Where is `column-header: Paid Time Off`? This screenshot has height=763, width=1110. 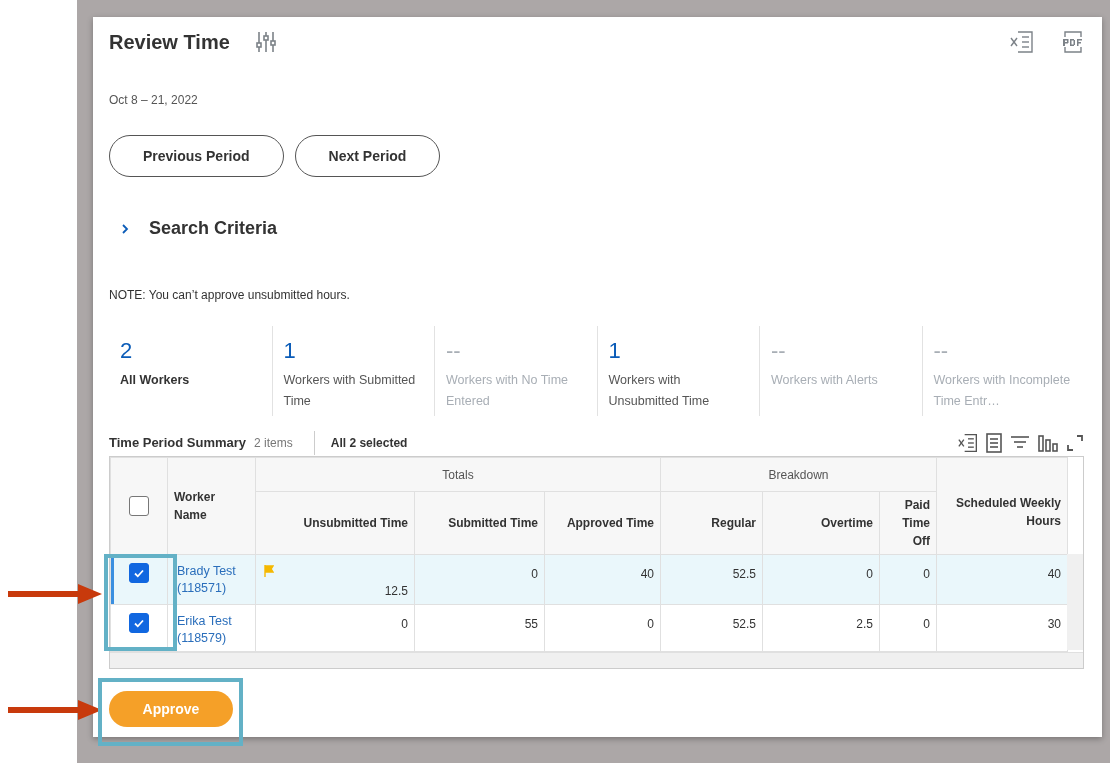 column-header: Paid Time Off is located at coordinates (908, 523).